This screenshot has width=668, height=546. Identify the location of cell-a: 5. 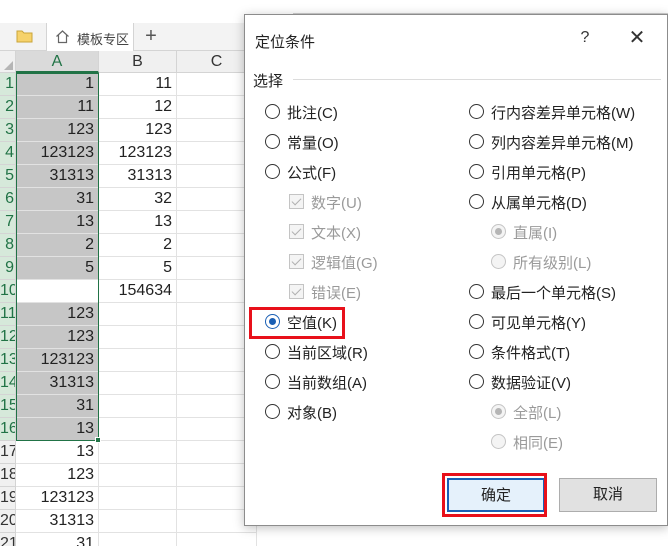
(57, 268).